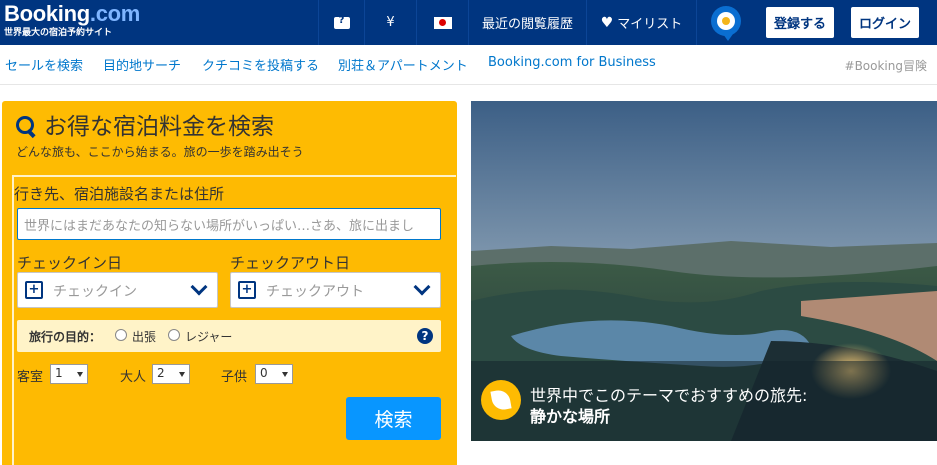 This screenshot has width=937, height=465. I want to click on nav-vacation-rentals: 別荘＆アパートメント, so click(403, 64).